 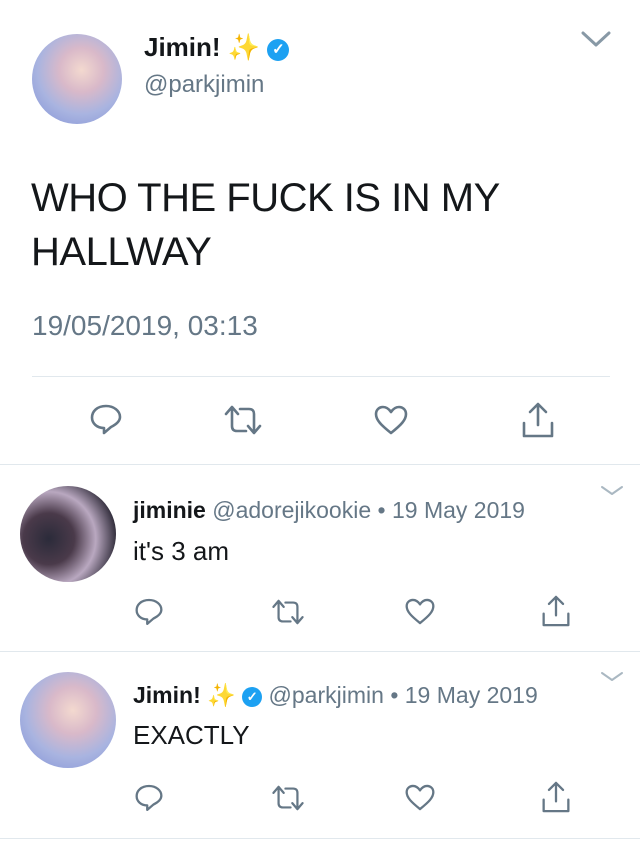 I want to click on reply-handle: @adorejikookie, so click(x=291, y=510).